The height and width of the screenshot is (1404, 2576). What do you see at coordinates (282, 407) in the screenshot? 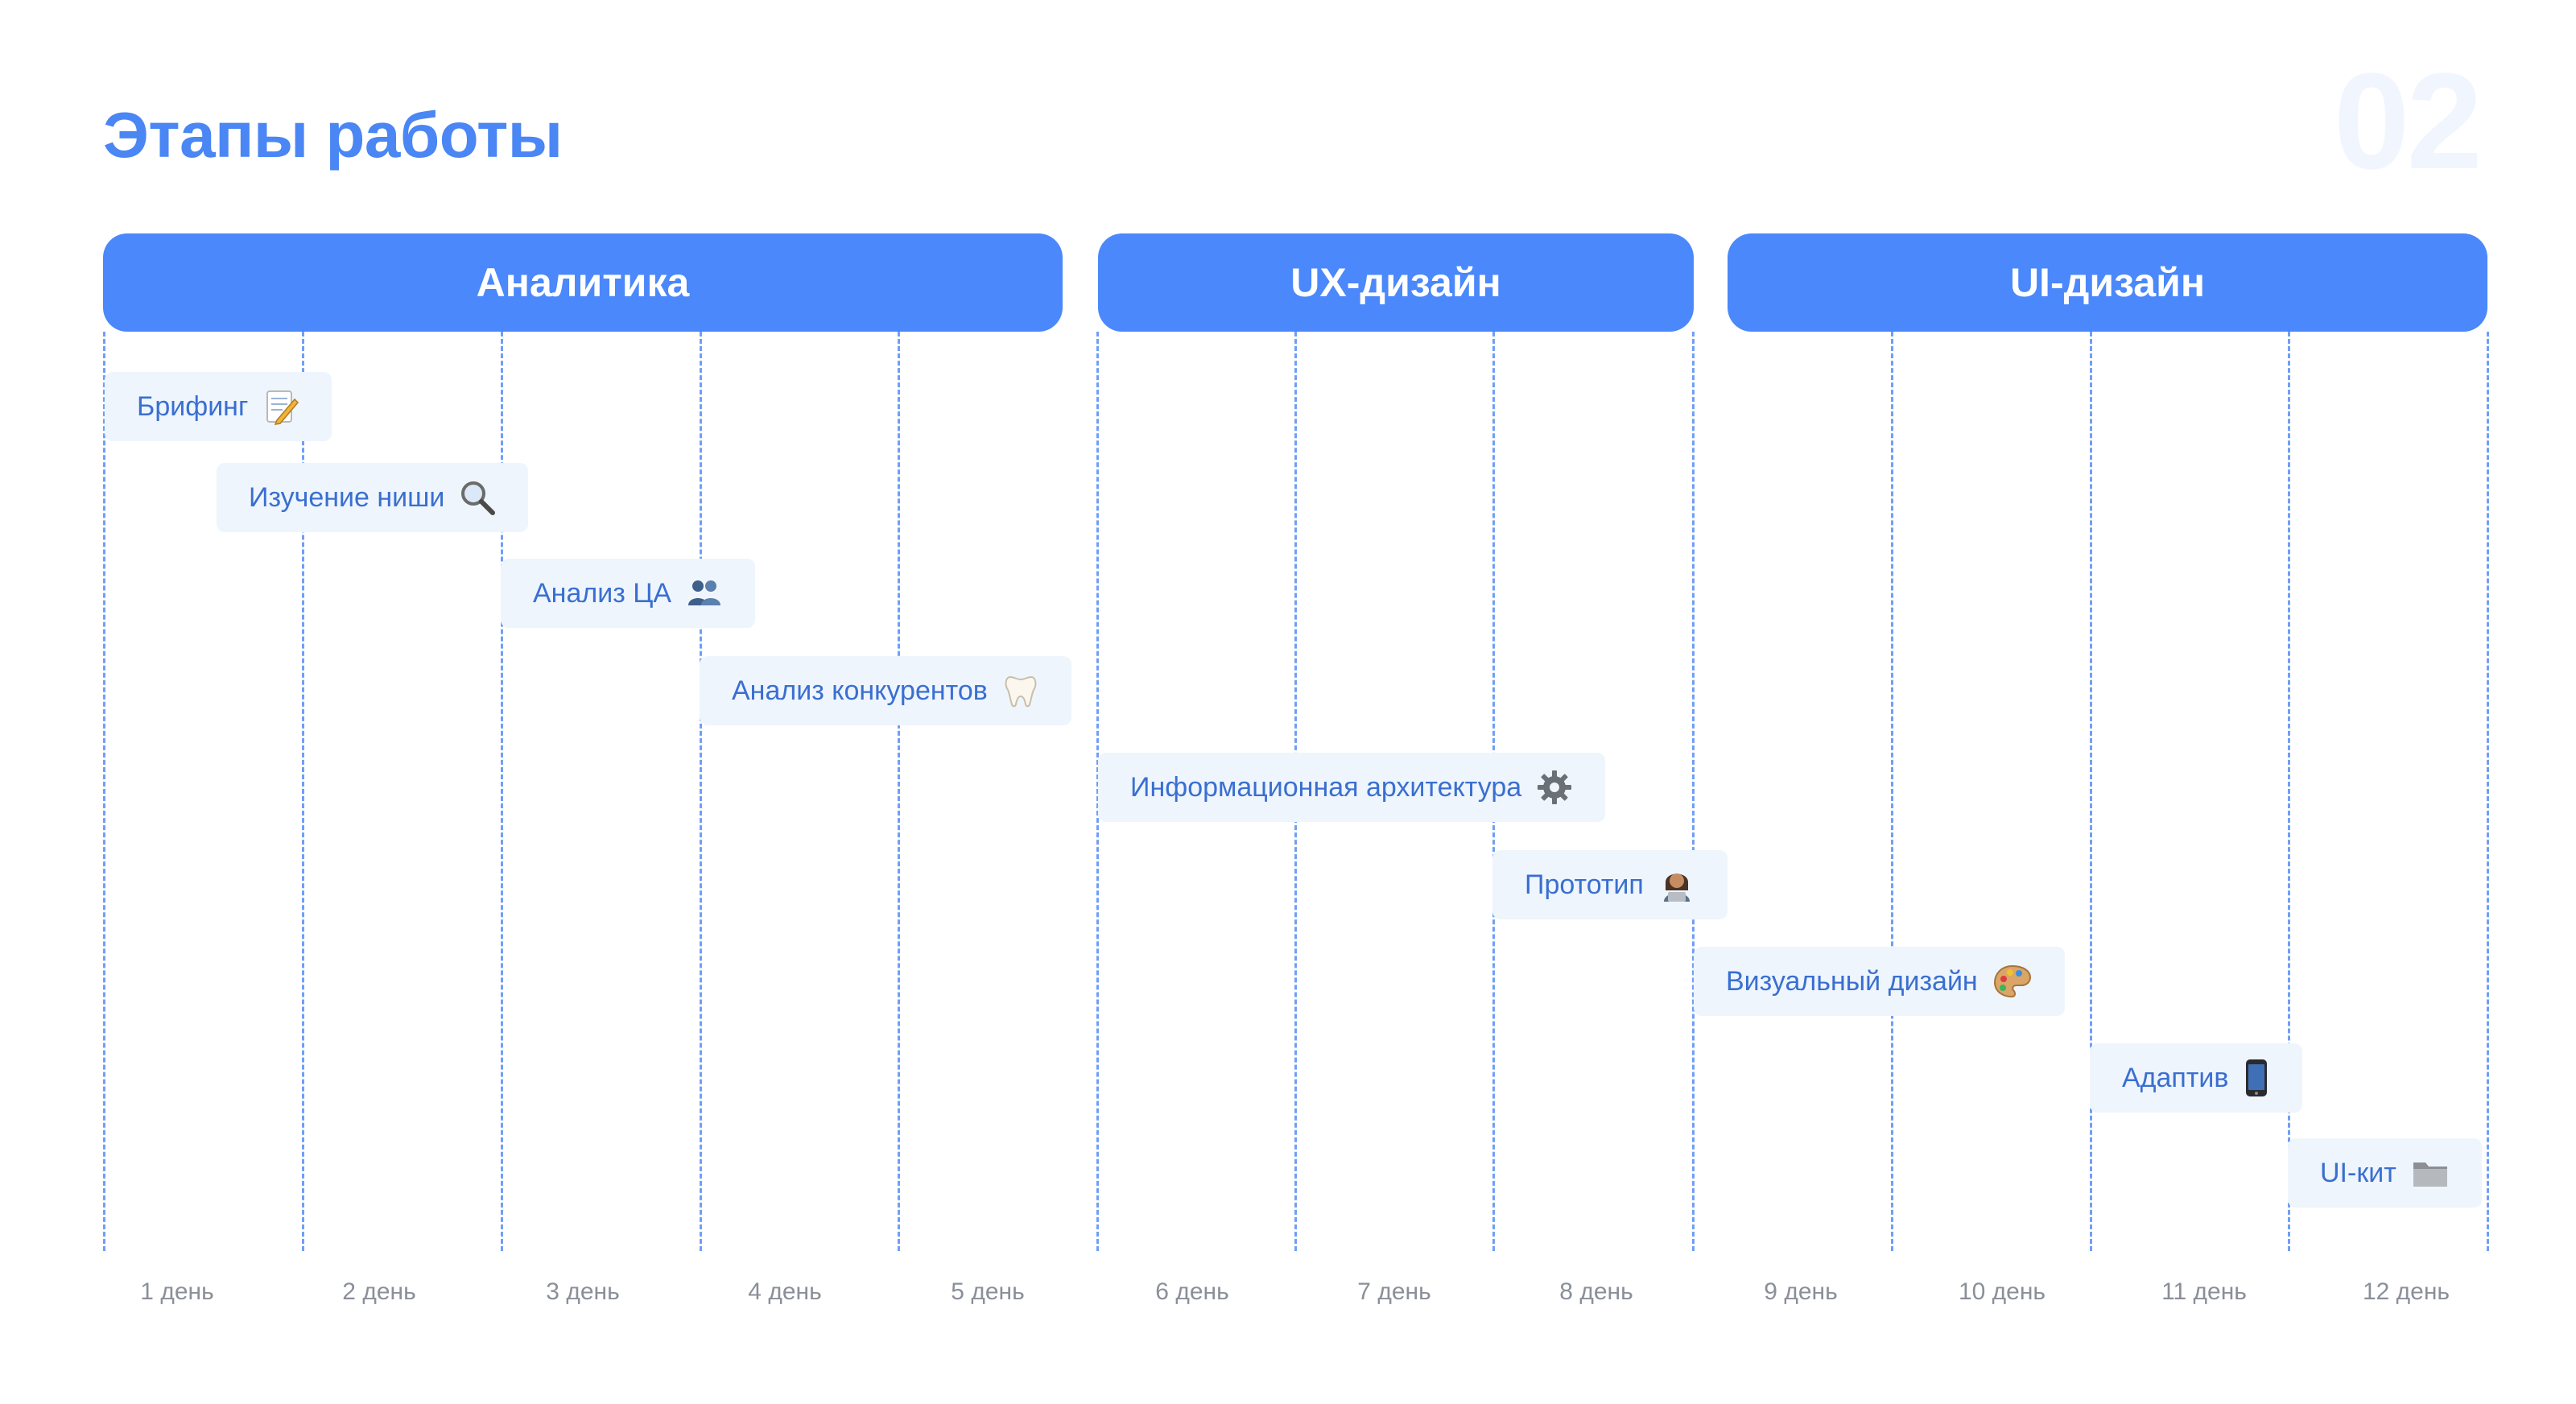
I see `memo-icon` at bounding box center [282, 407].